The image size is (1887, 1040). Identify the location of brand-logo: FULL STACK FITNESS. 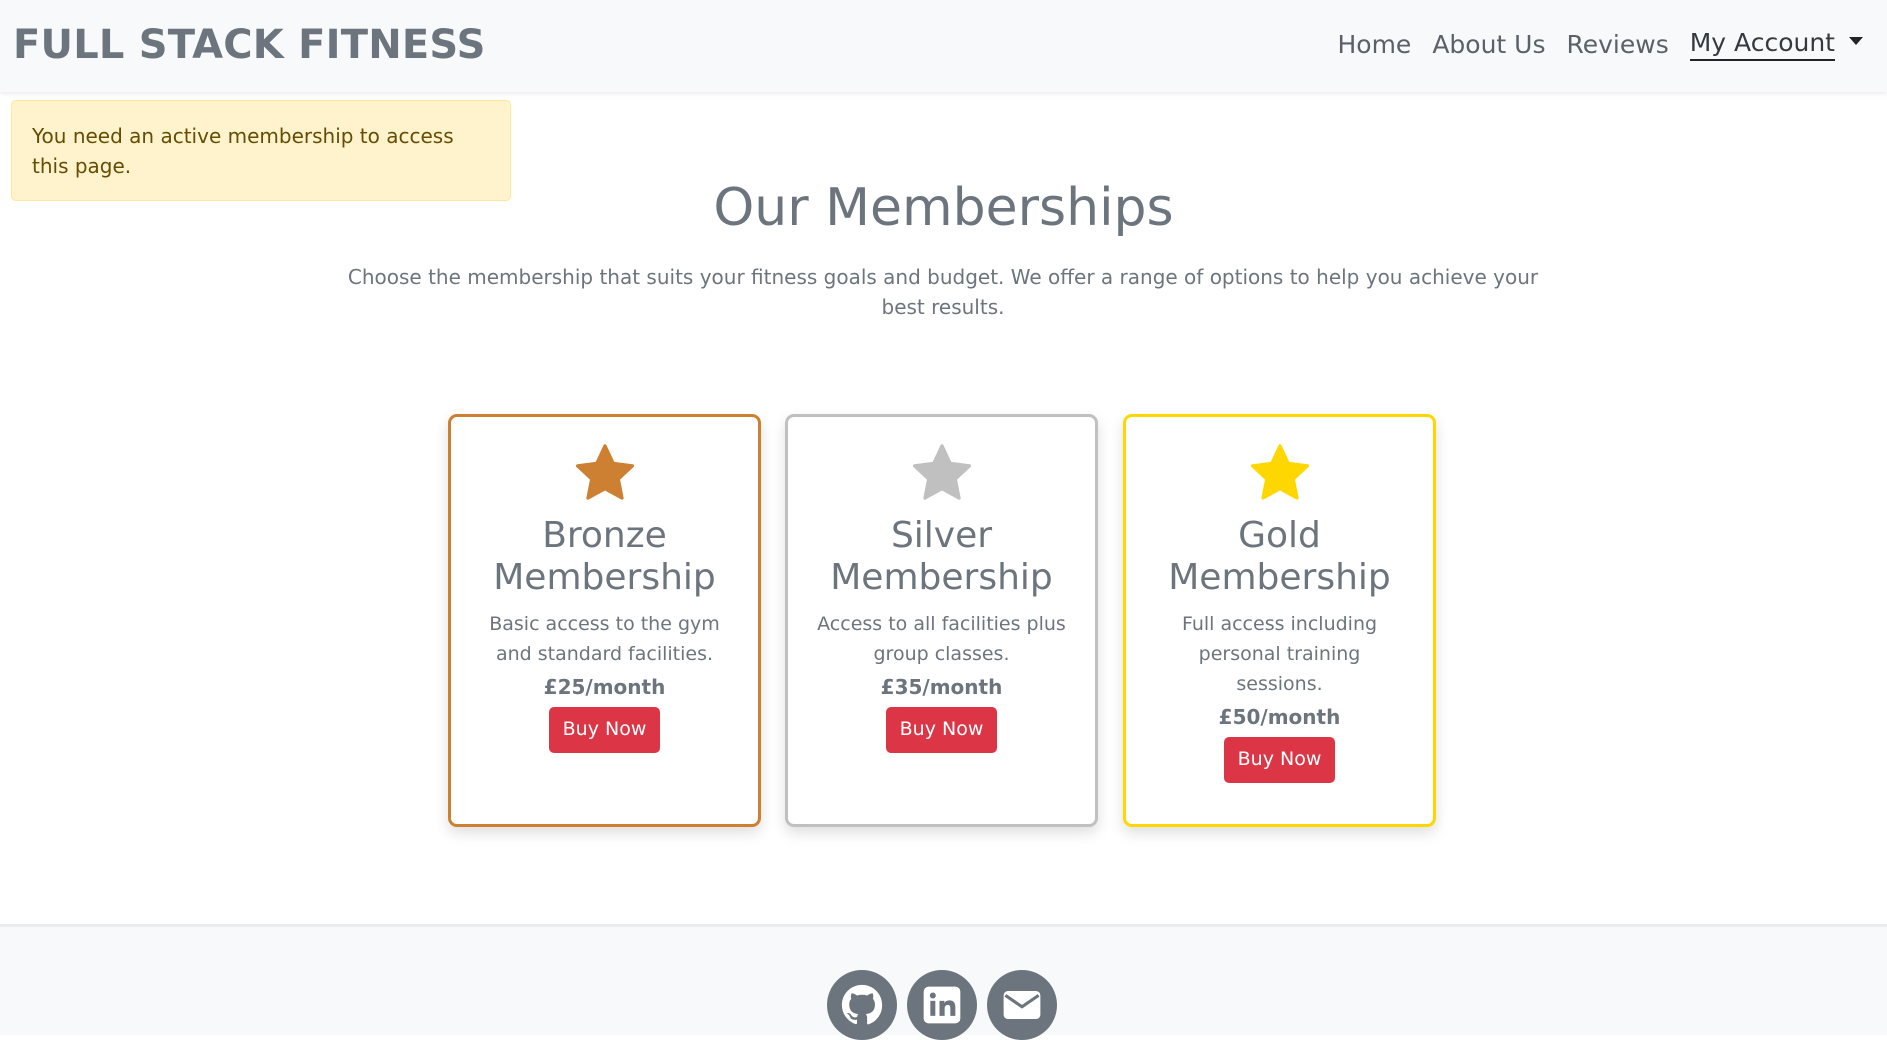
(249, 45).